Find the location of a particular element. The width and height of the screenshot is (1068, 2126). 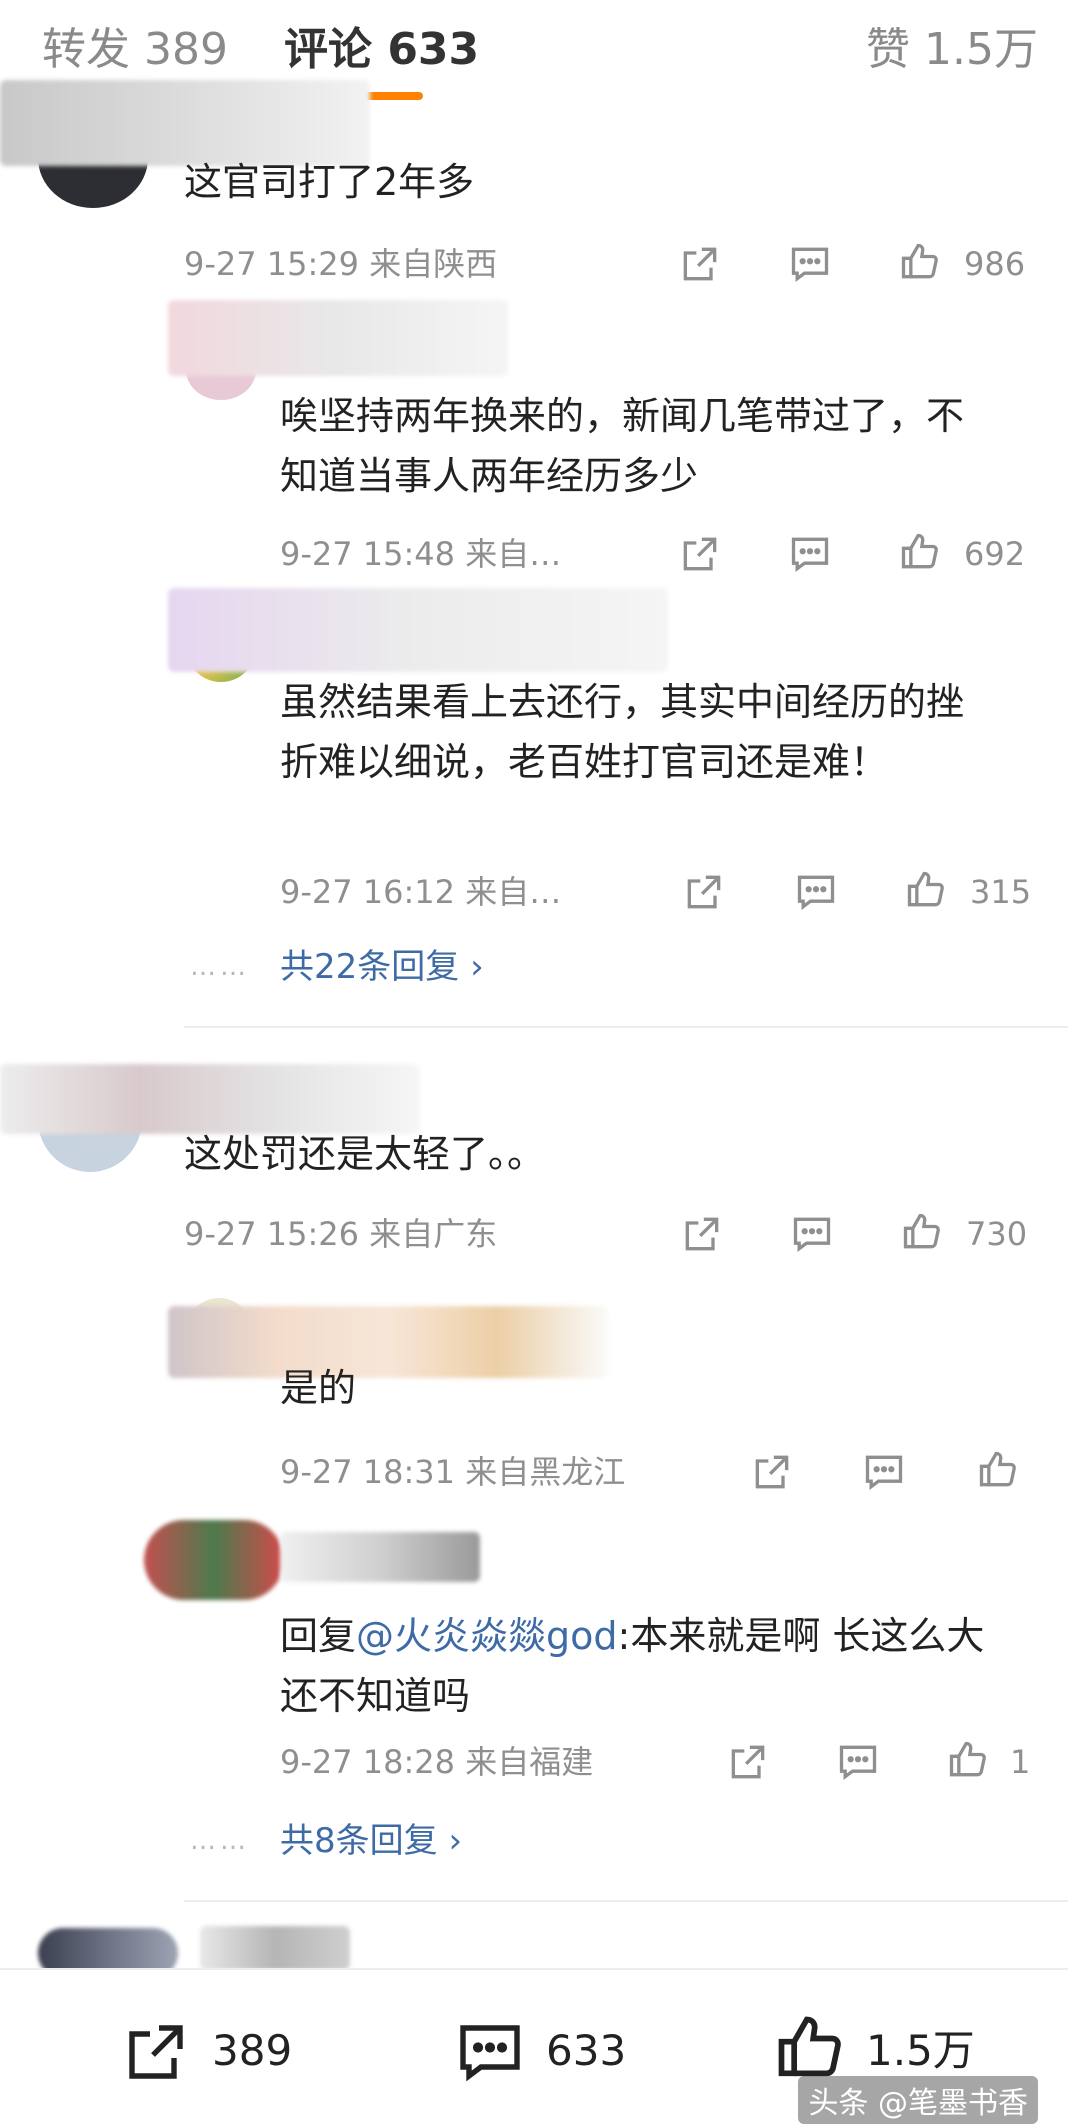

like-count: 1.5万 is located at coordinates (920, 2051).